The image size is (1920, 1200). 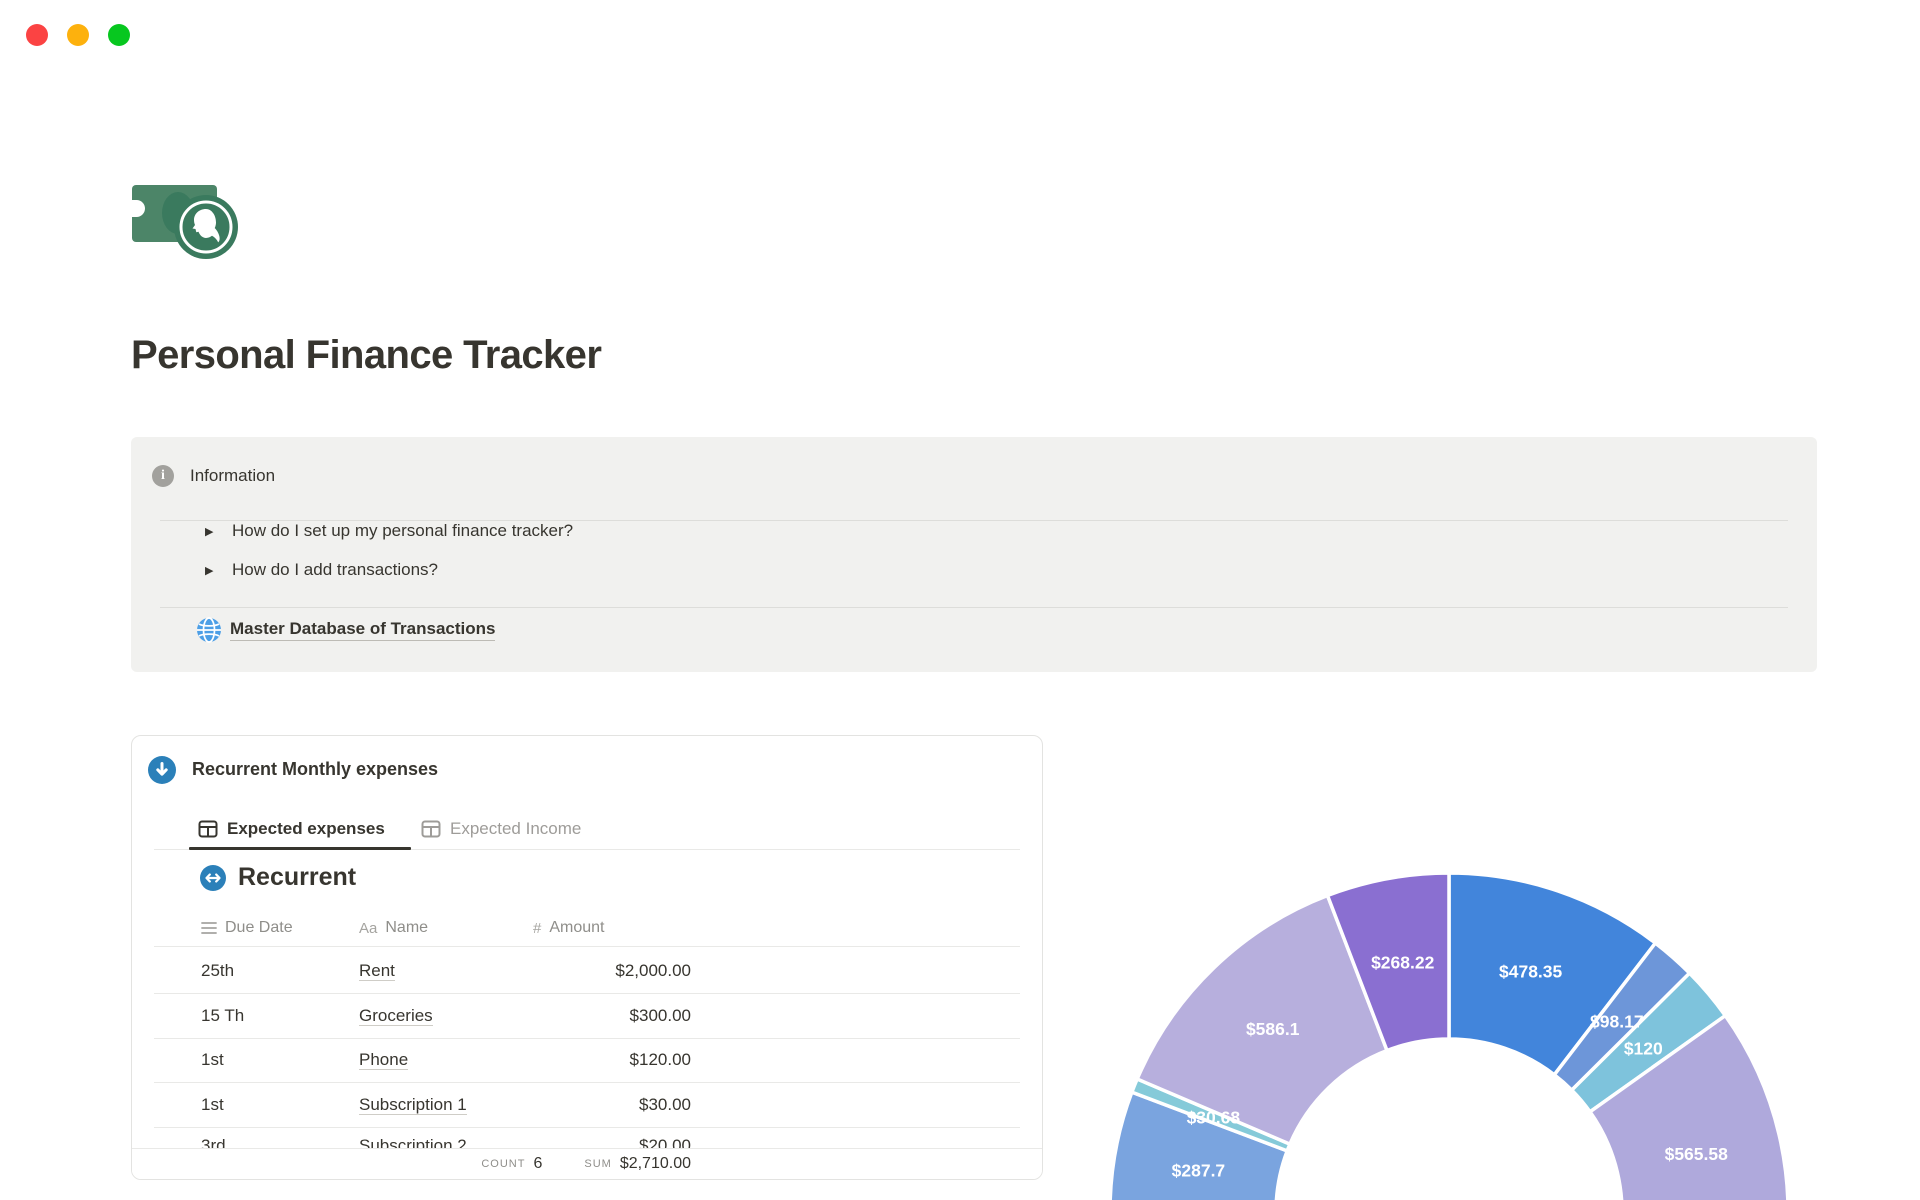 I want to click on active-tab-underline, so click(x=300, y=848).